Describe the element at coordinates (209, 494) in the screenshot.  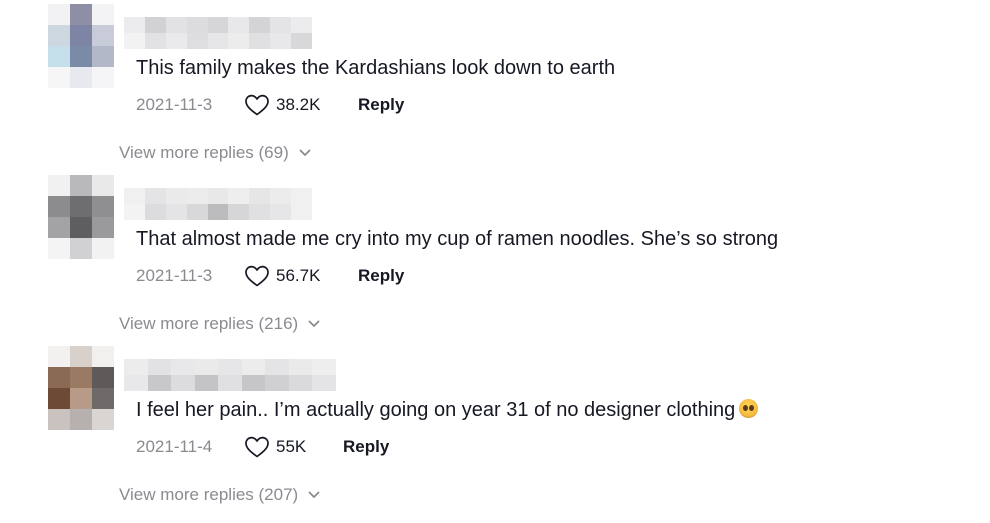
I see `view-more-replies-label: View more replies (207)` at that location.